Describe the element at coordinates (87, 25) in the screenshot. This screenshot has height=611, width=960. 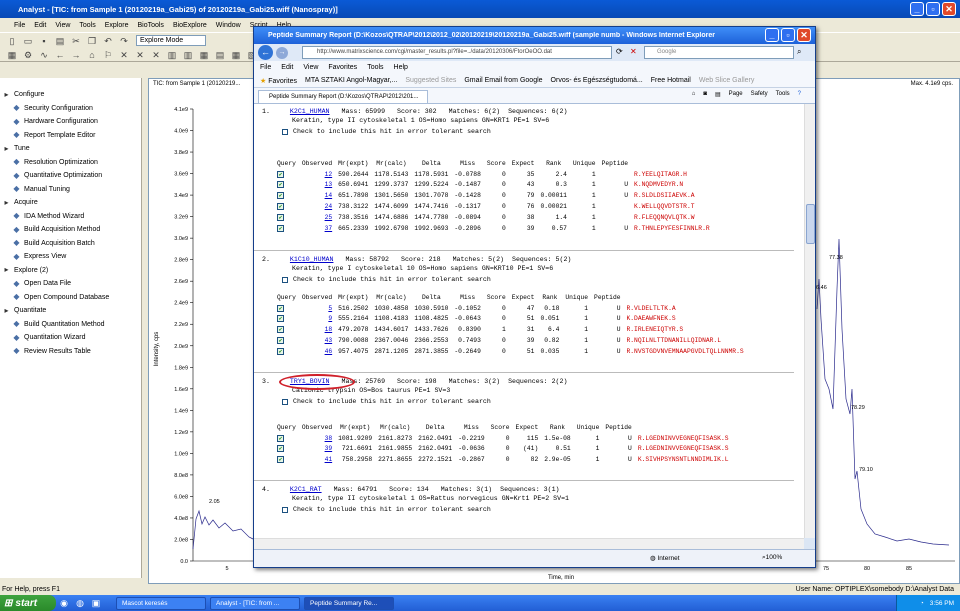
I see `menu-tools: Tools` at that location.